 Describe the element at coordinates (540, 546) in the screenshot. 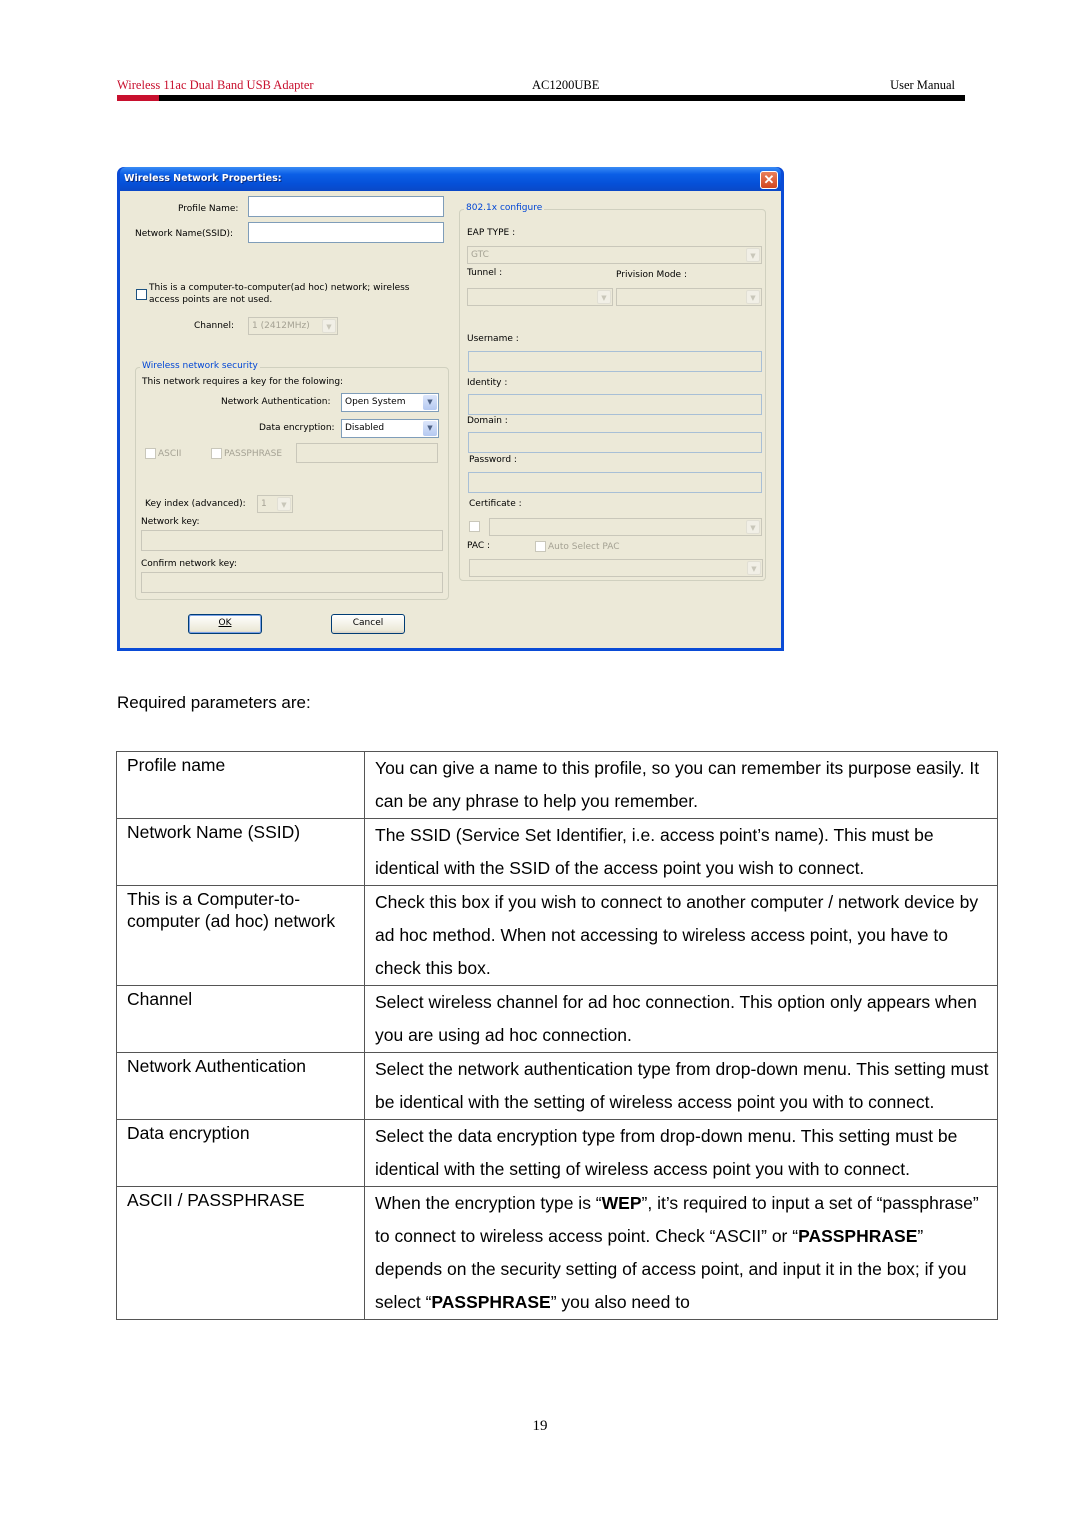

I see `auto-pac-checkbox` at that location.